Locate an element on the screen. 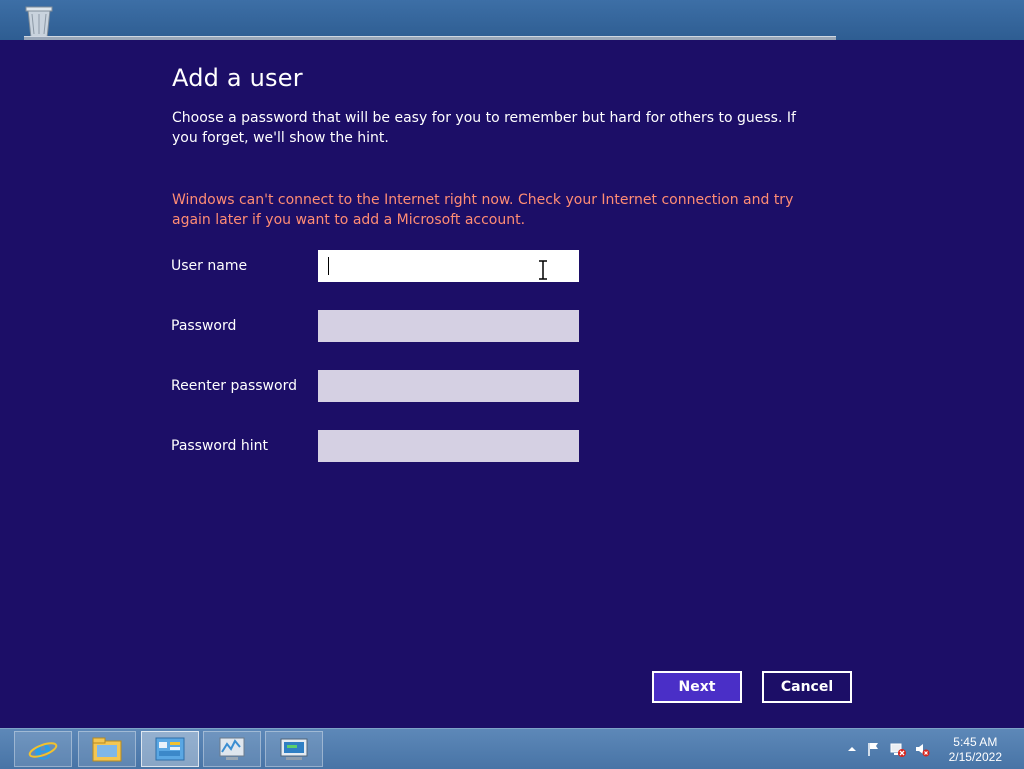 Image resolution: width=1024 pixels, height=769 pixels. action-center-flag-icon is located at coordinates (874, 749).